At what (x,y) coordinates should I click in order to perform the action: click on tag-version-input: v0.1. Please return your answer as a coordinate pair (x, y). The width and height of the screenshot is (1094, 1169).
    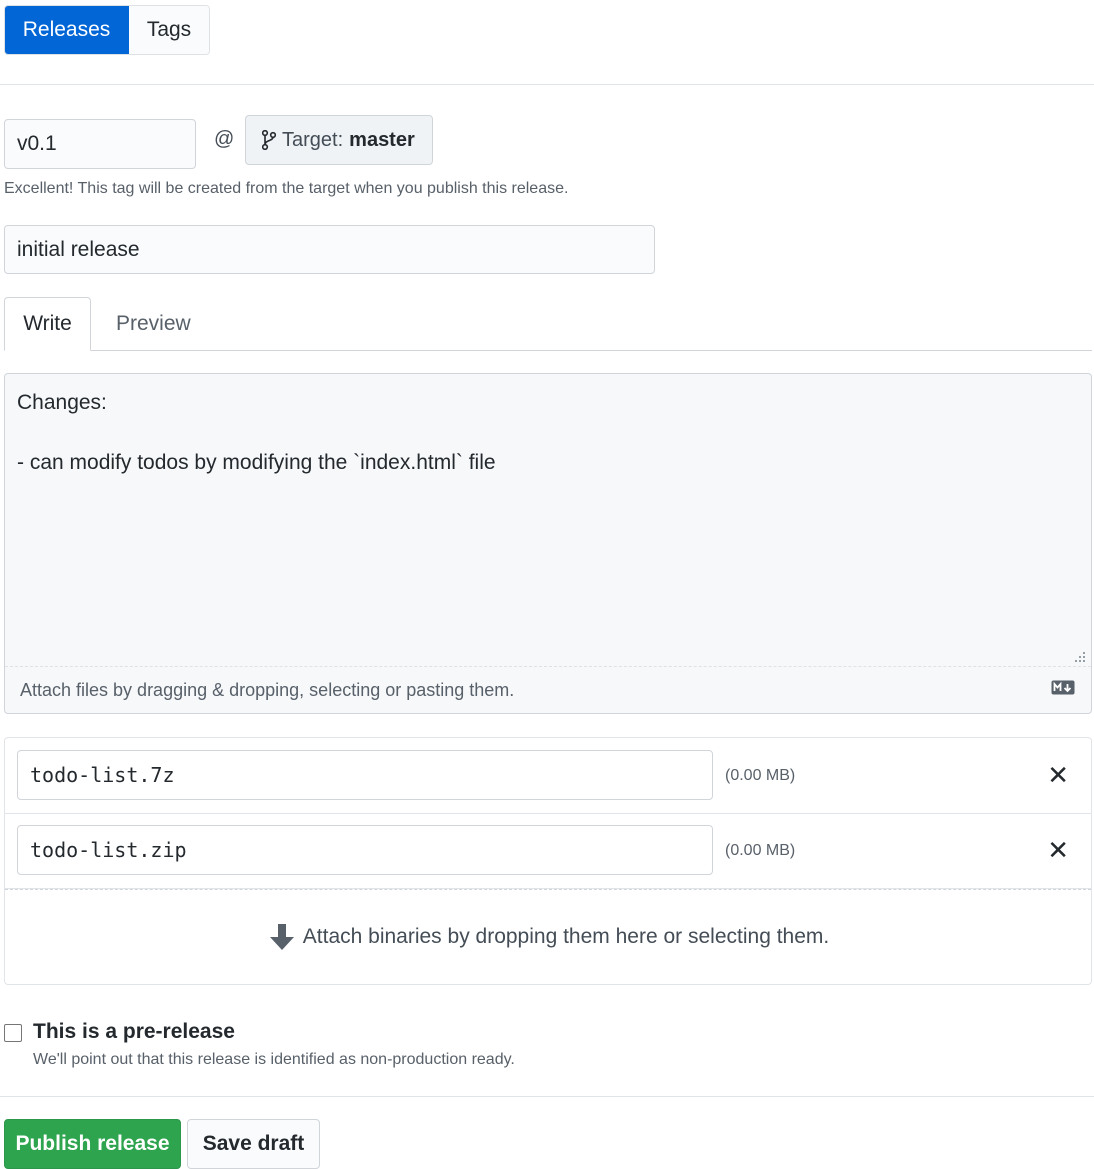
    Looking at the image, I should click on (100, 144).